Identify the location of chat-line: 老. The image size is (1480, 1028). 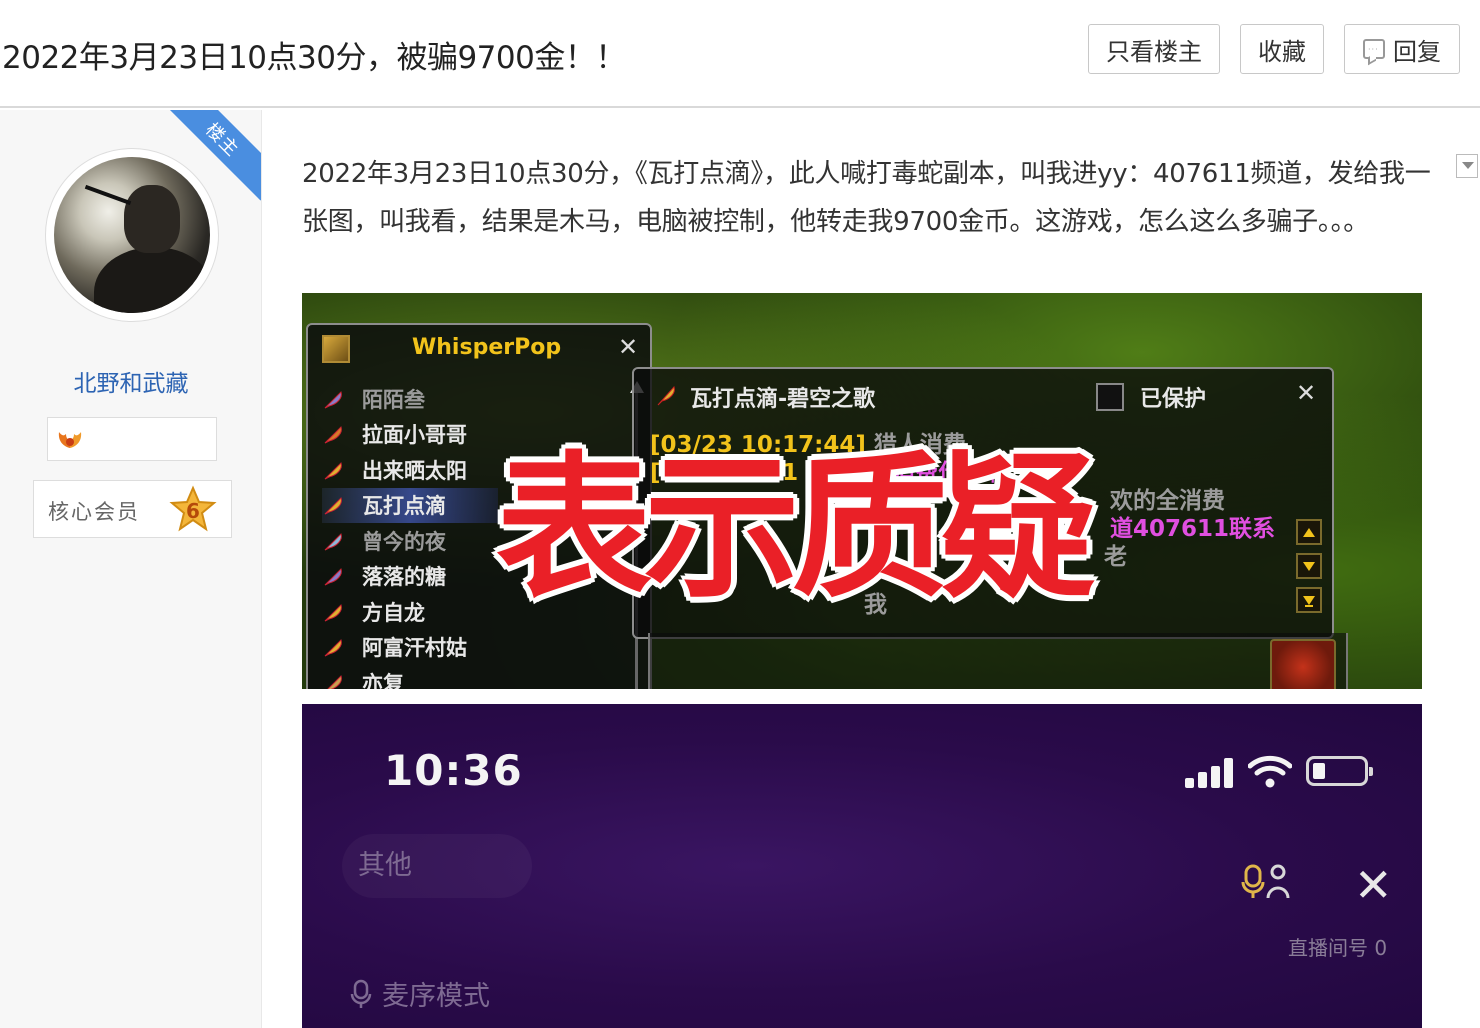
(1115, 554).